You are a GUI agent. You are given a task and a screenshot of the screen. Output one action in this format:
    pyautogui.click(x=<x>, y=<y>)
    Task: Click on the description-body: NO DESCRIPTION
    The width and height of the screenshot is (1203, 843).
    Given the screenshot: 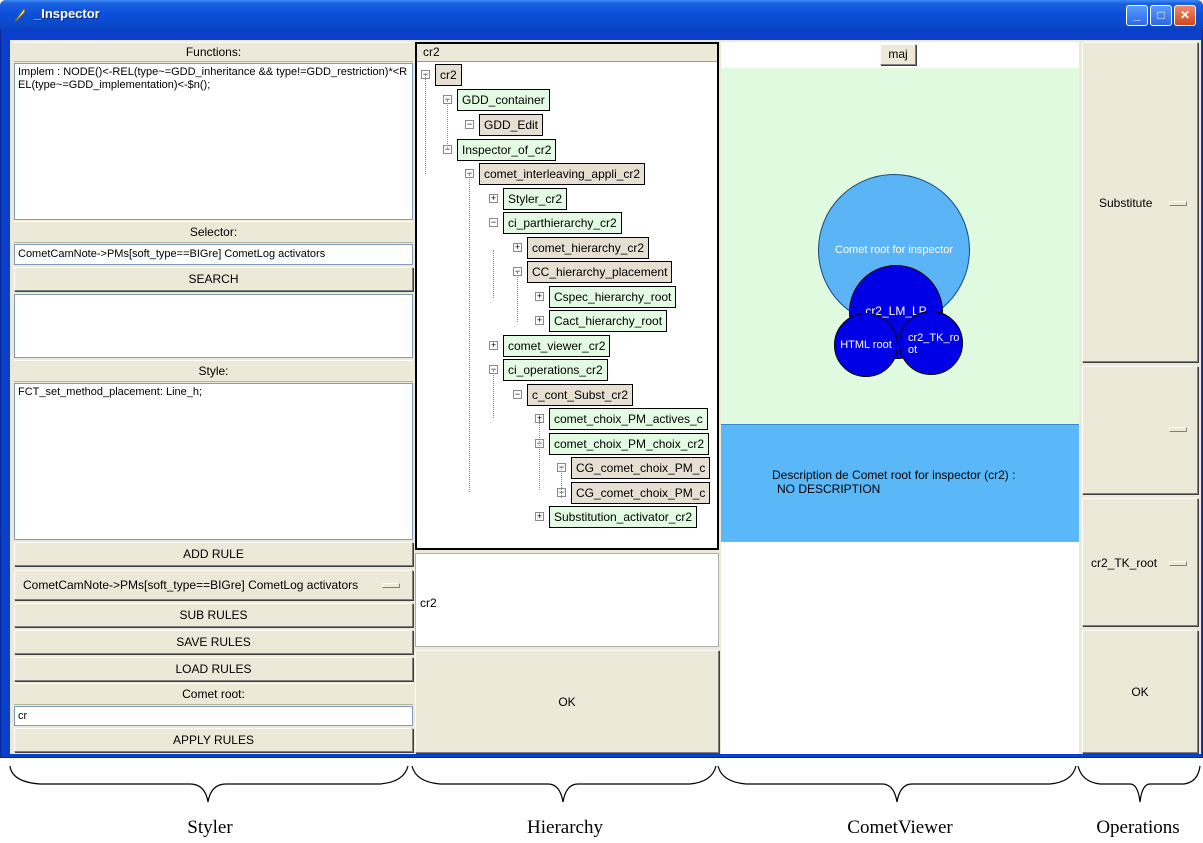 What is the action you would take?
    pyautogui.click(x=829, y=489)
    